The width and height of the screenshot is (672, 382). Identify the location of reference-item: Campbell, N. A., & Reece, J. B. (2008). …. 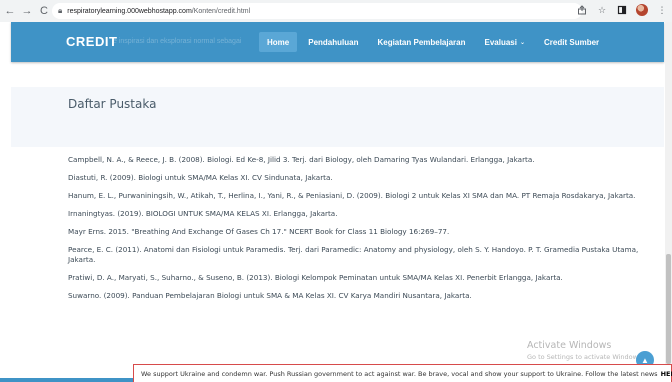
(301, 159).